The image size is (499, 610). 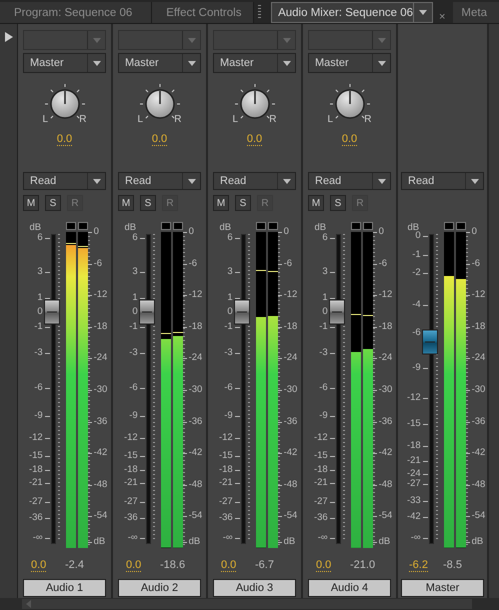 What do you see at coordinates (421, 236) in the screenshot?
I see `fader-scale-label: 0` at bounding box center [421, 236].